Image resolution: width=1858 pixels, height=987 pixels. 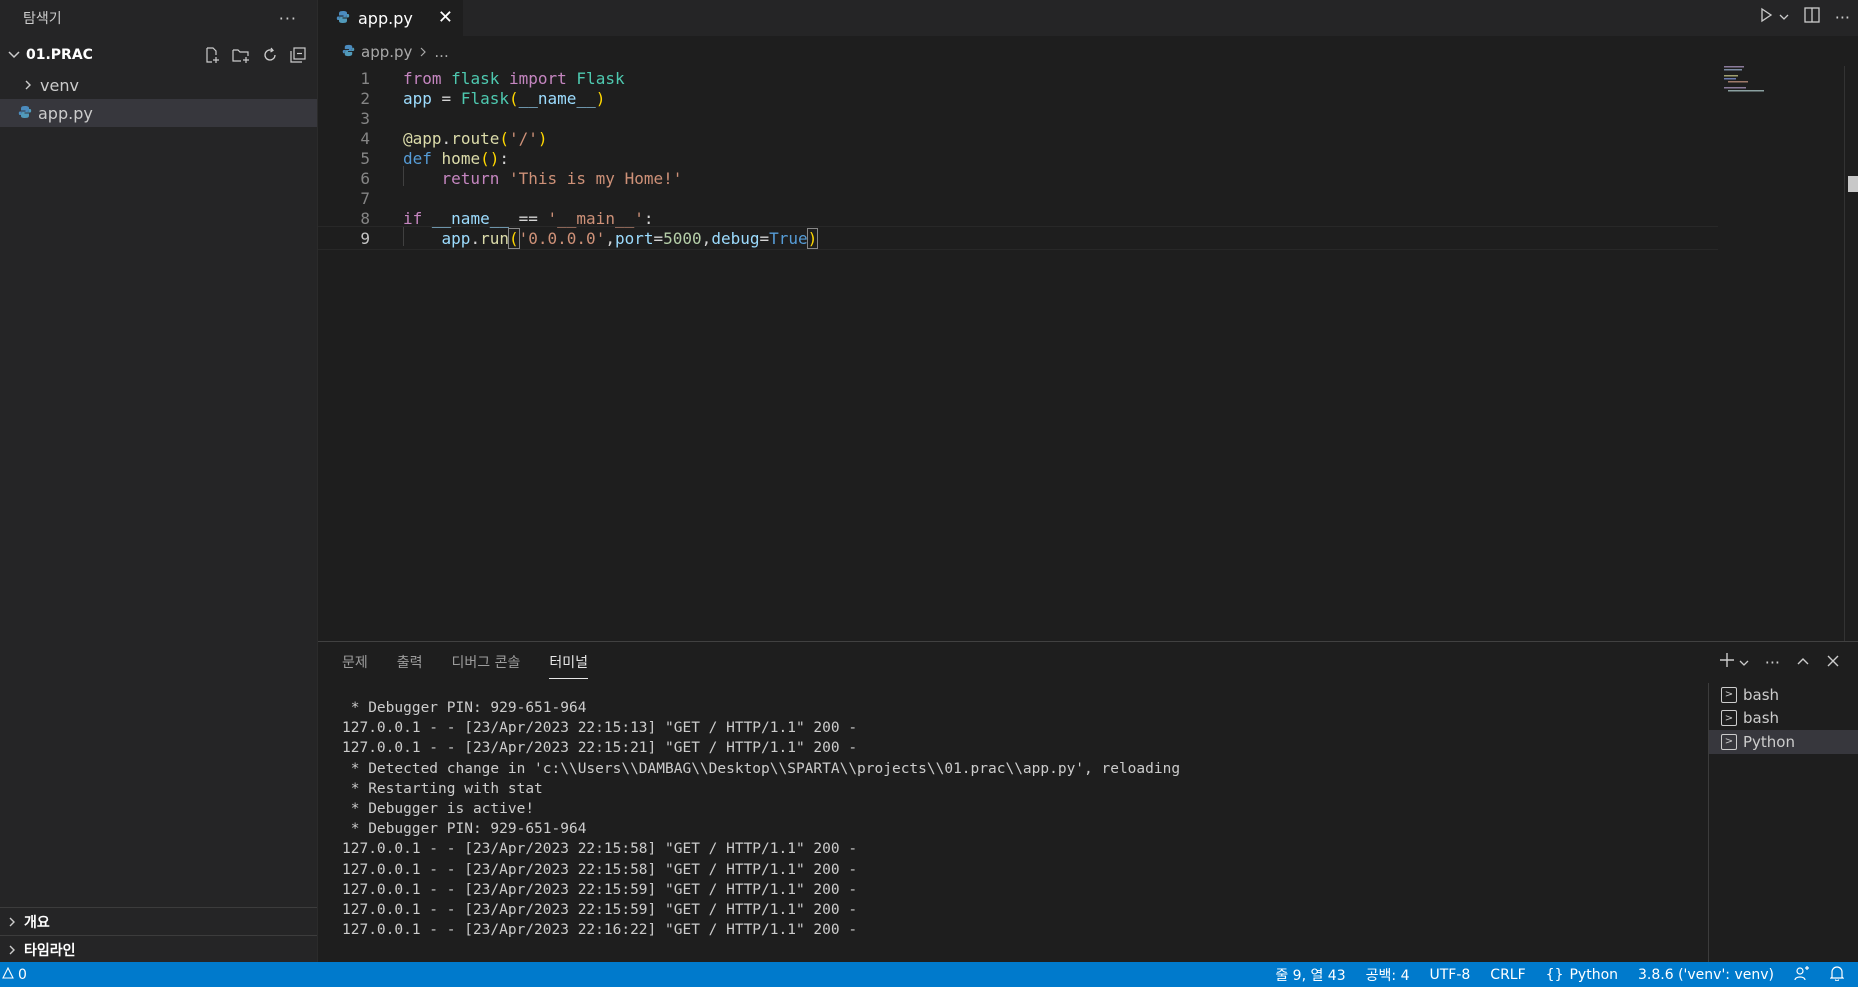 What do you see at coordinates (630, 238) in the screenshot?
I see `code-text: app.run('0.0.0.0',port=5000,debug=True)` at bounding box center [630, 238].